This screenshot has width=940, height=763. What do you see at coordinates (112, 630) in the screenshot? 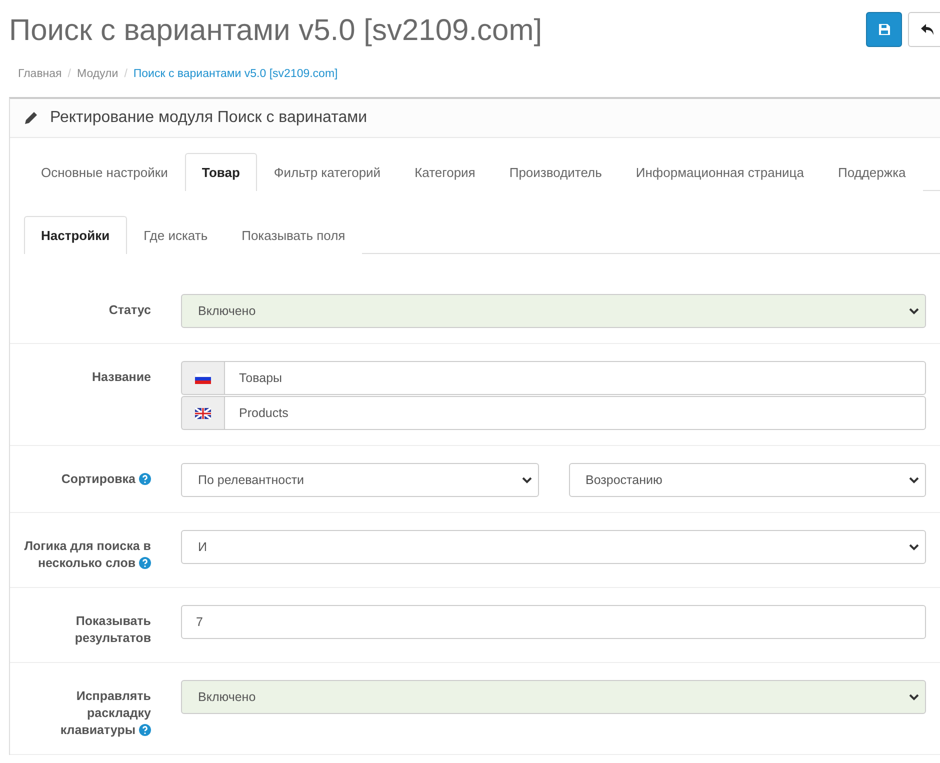
I see `field-label: Показывать результатов` at bounding box center [112, 630].